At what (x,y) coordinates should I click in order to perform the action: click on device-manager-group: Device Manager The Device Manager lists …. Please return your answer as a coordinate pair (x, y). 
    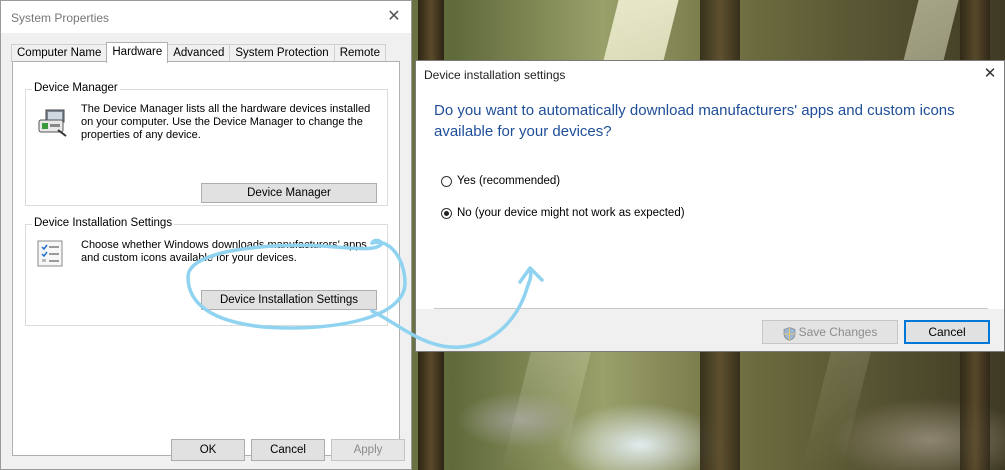
    Looking at the image, I should click on (206, 144).